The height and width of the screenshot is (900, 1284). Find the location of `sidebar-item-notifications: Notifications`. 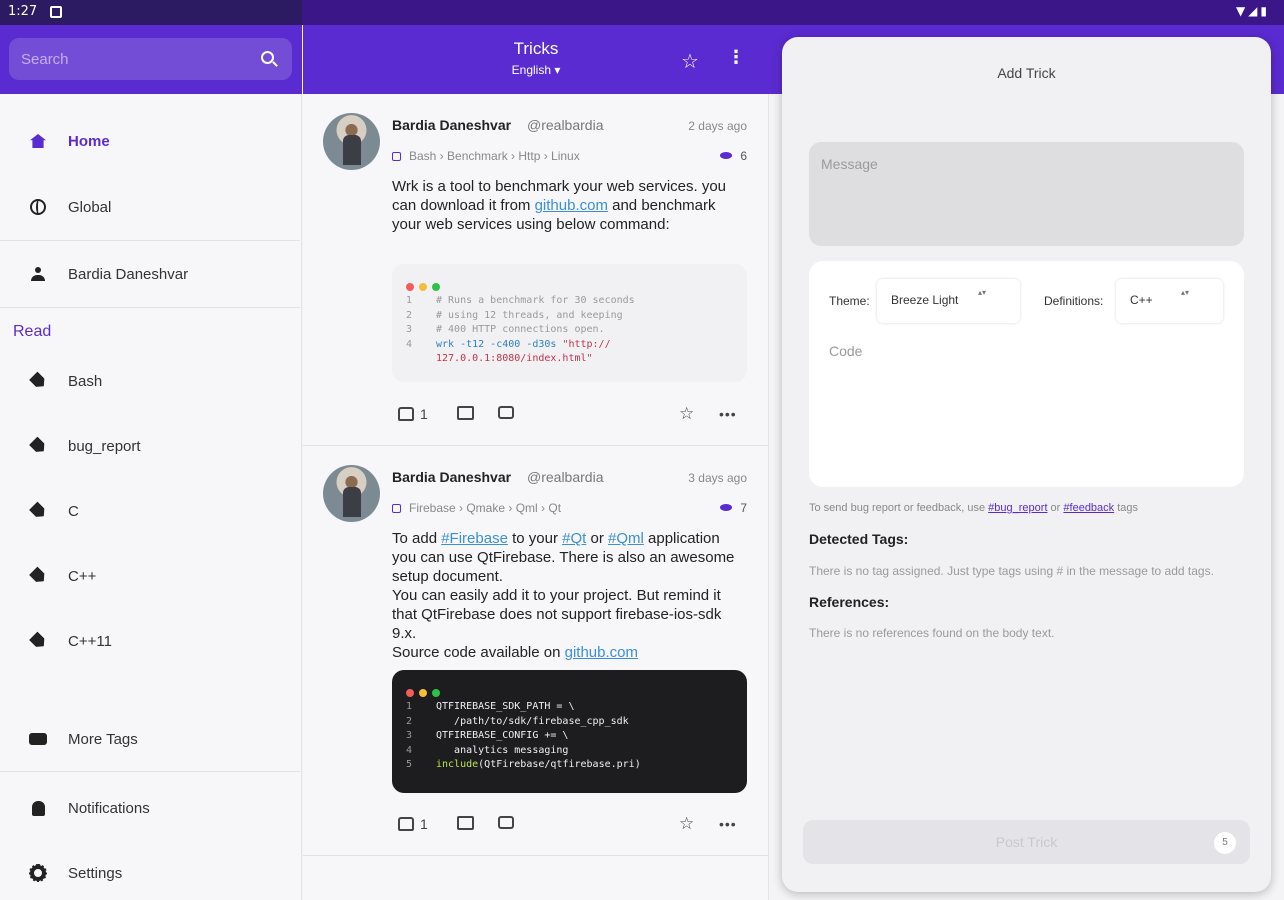

sidebar-item-notifications: Notifications is located at coordinates (150, 808).